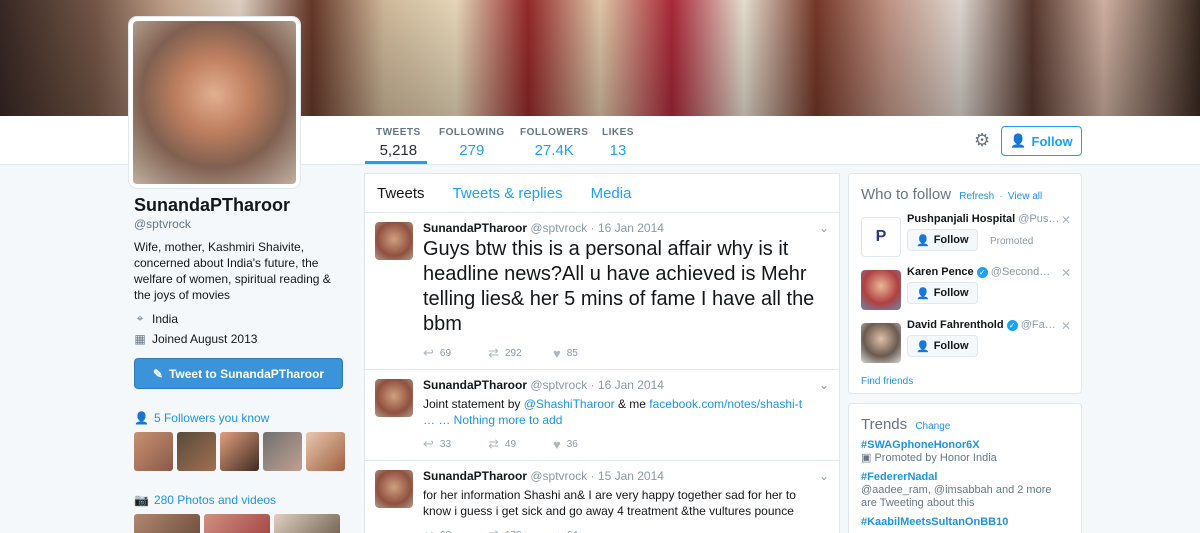  I want to click on reply-button: ↩ 33, so click(455, 444).